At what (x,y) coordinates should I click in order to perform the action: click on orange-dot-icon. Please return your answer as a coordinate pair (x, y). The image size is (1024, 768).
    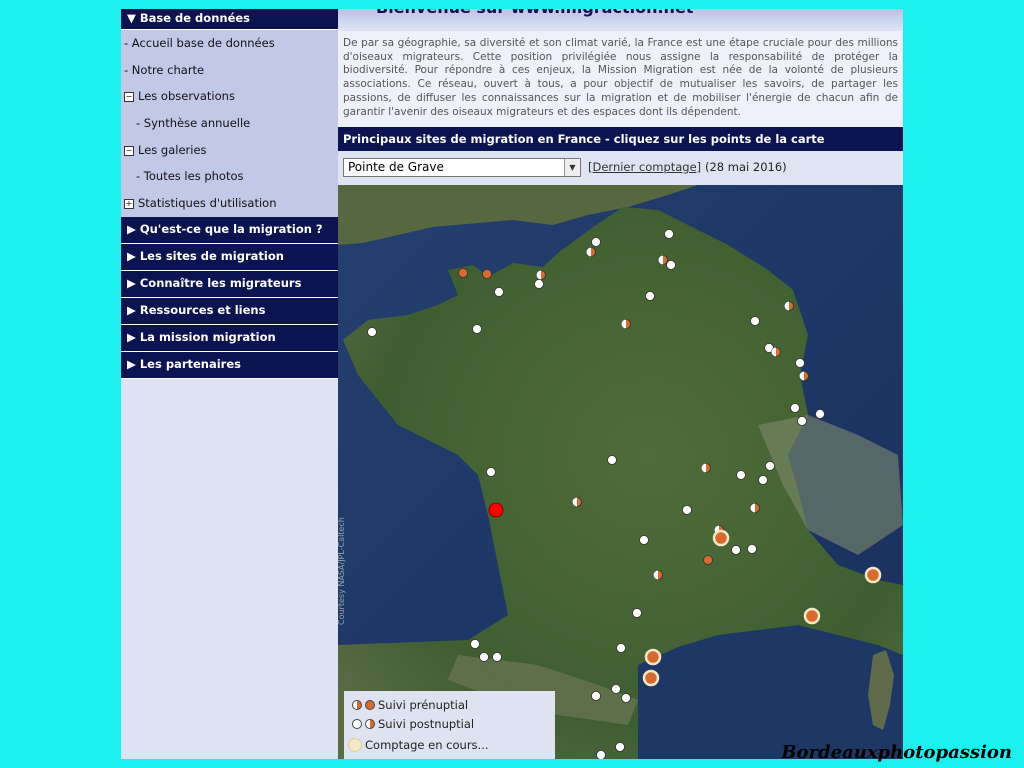
    Looking at the image, I should click on (370, 705).